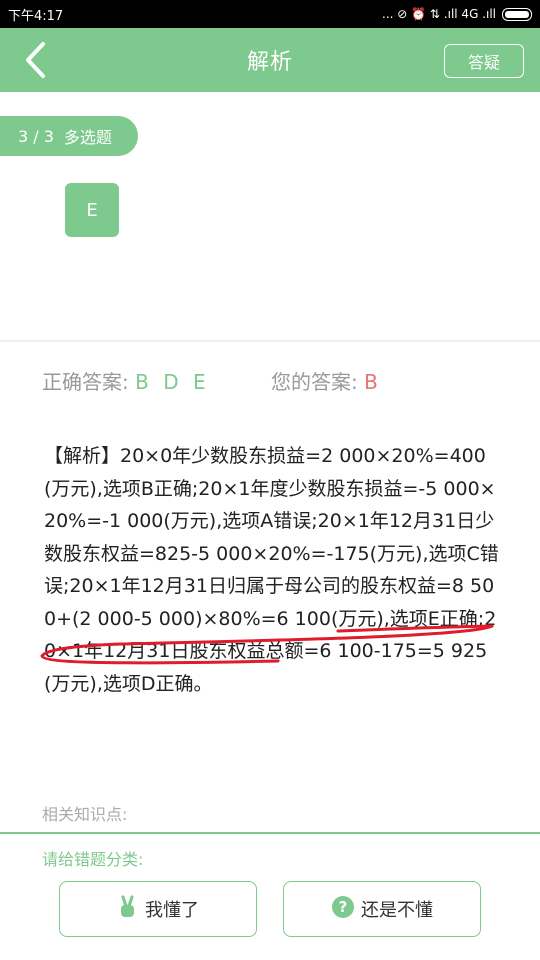 This screenshot has width=540, height=960. I want to click on question-progress: 3 / 3, so click(36, 136).